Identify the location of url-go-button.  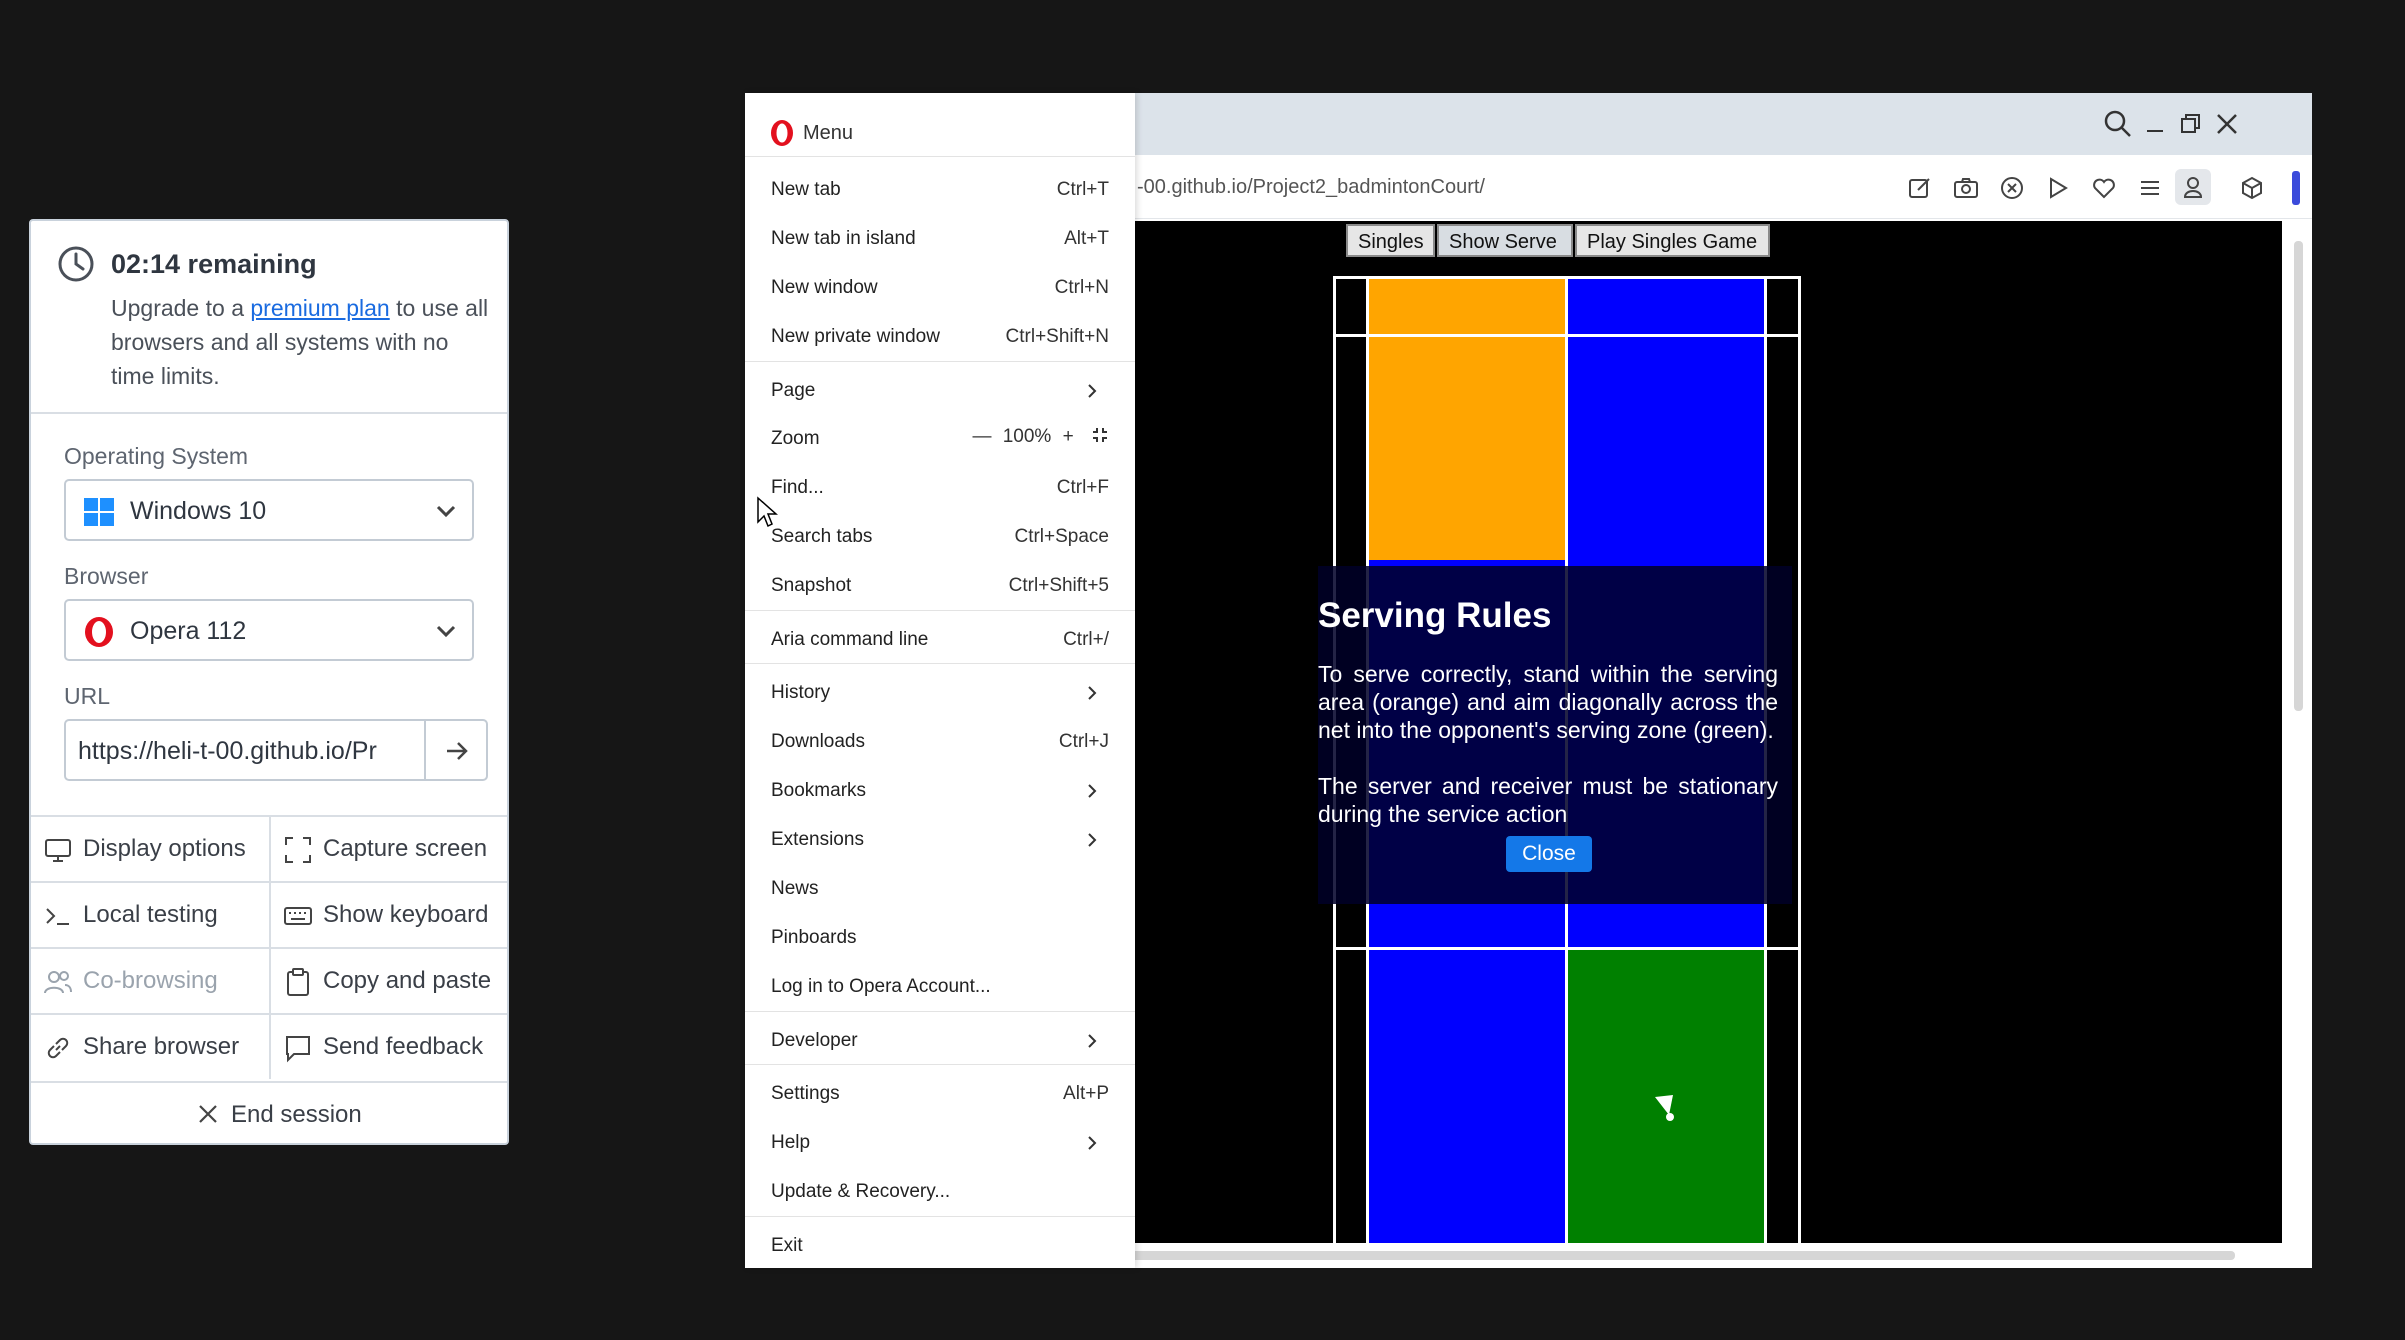
(456, 750).